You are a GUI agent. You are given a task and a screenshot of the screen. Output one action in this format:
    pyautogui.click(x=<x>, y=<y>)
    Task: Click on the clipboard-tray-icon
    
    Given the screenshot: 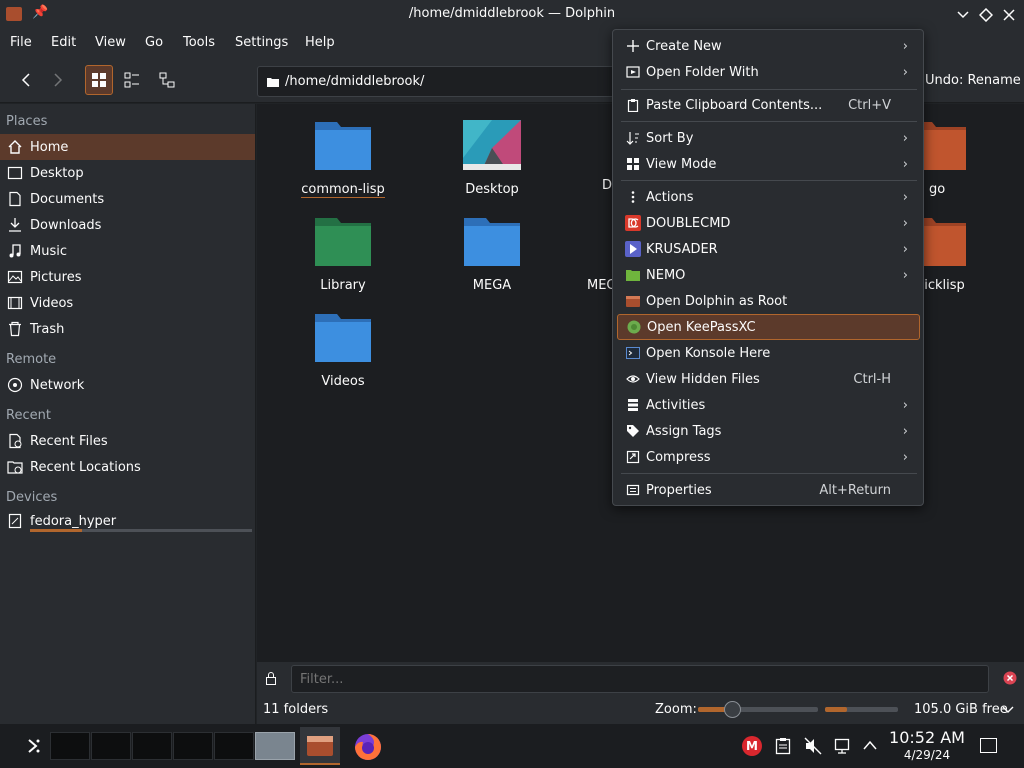 What is the action you would take?
    pyautogui.click(x=783, y=746)
    